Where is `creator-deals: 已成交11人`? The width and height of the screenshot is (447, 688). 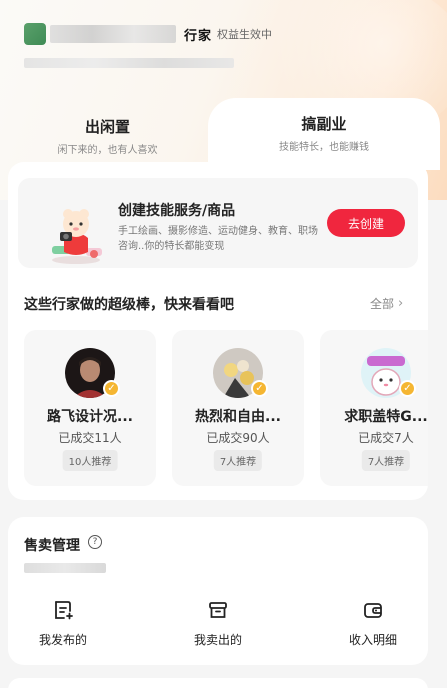 creator-deals: 已成交11人 is located at coordinates (90, 438).